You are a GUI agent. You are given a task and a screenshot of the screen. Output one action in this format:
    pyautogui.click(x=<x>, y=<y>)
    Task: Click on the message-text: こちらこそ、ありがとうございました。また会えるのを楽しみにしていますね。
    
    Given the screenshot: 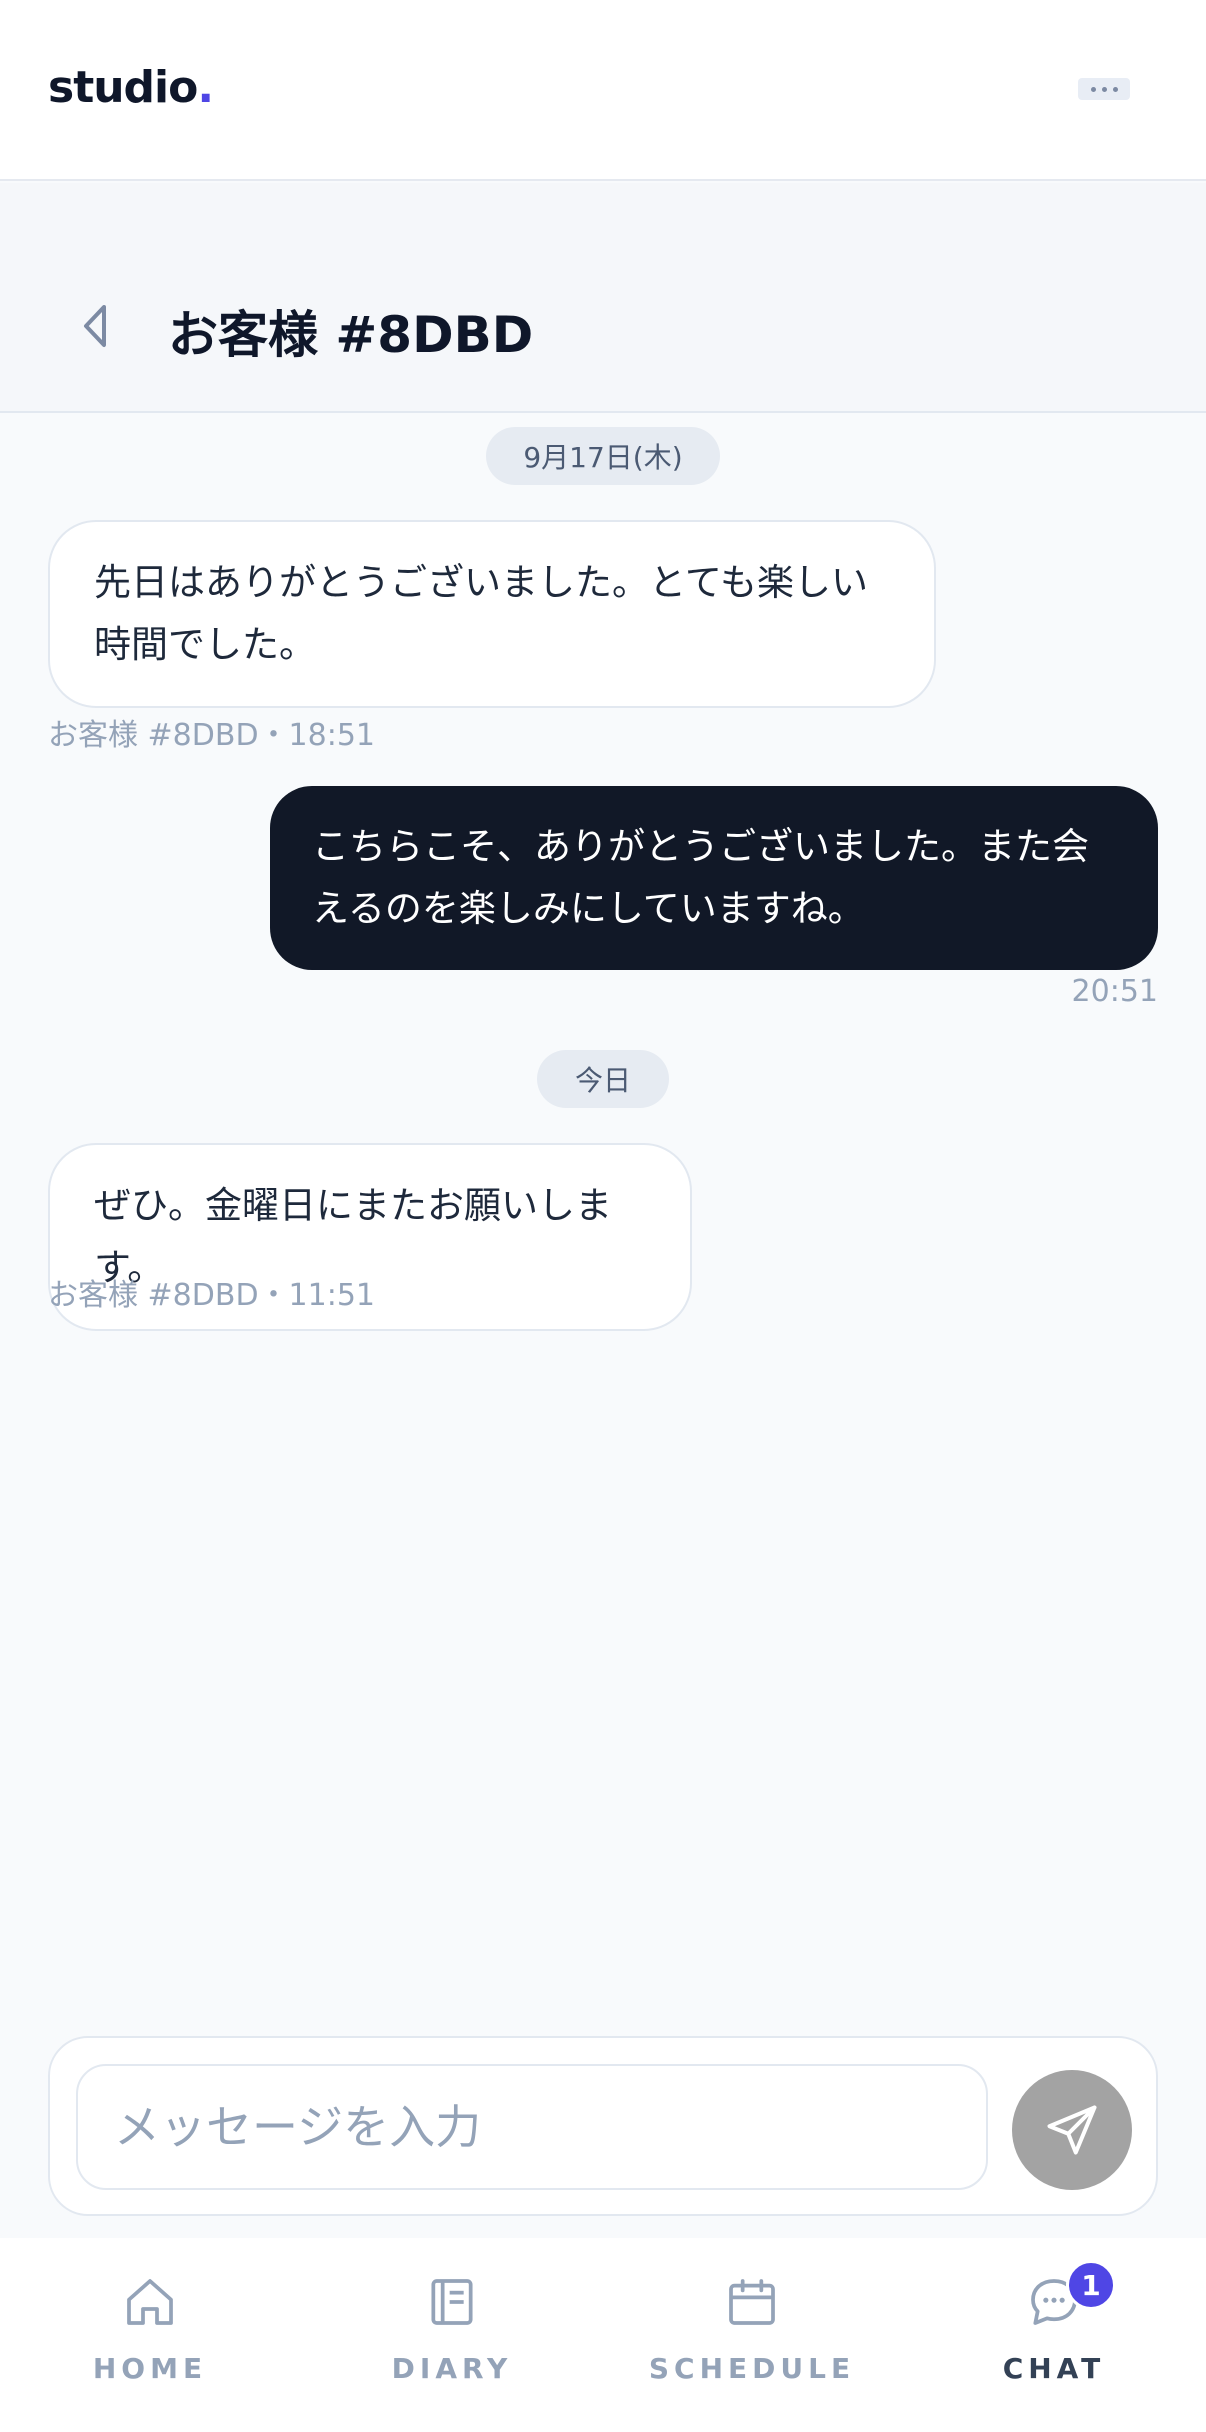 What is the action you would take?
    pyautogui.click(x=700, y=877)
    